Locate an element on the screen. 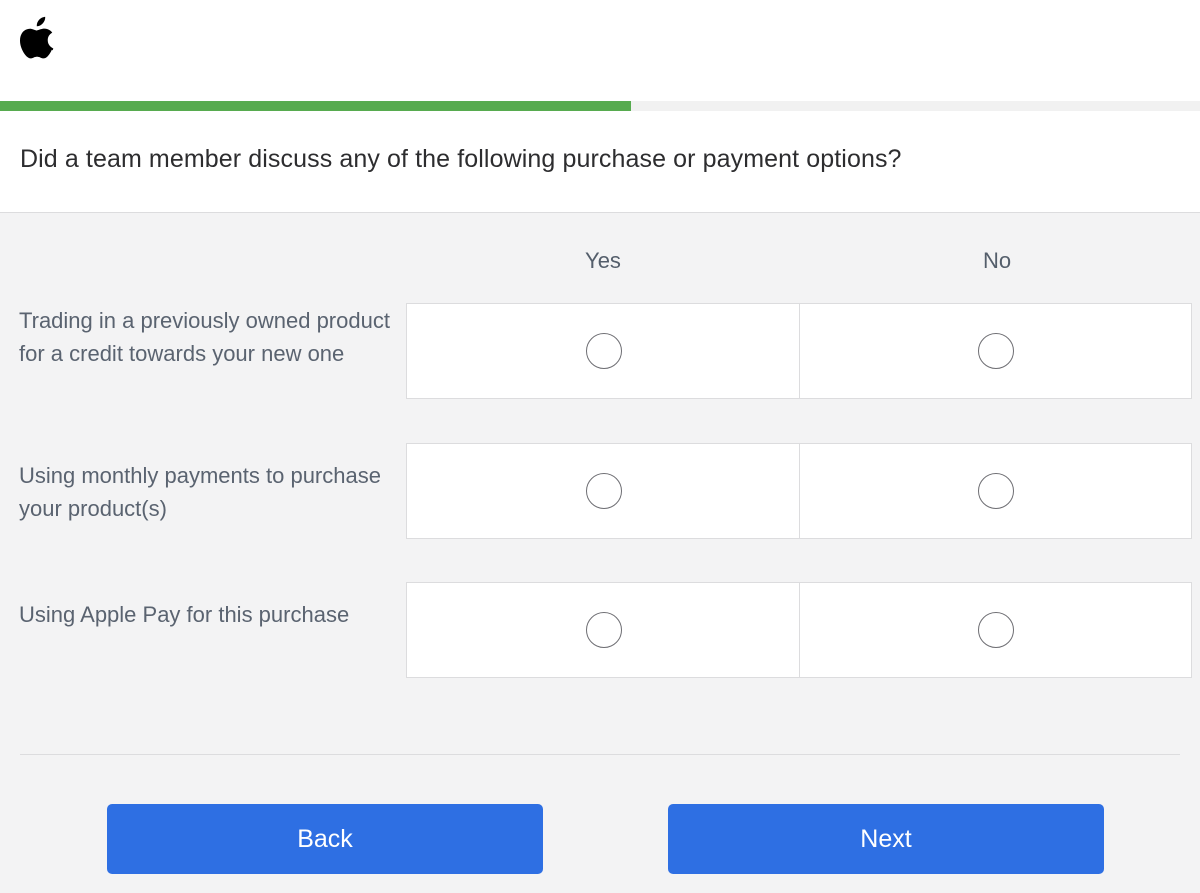 This screenshot has height=893, width=1200. cell-trade-in-yes is located at coordinates (603, 351).